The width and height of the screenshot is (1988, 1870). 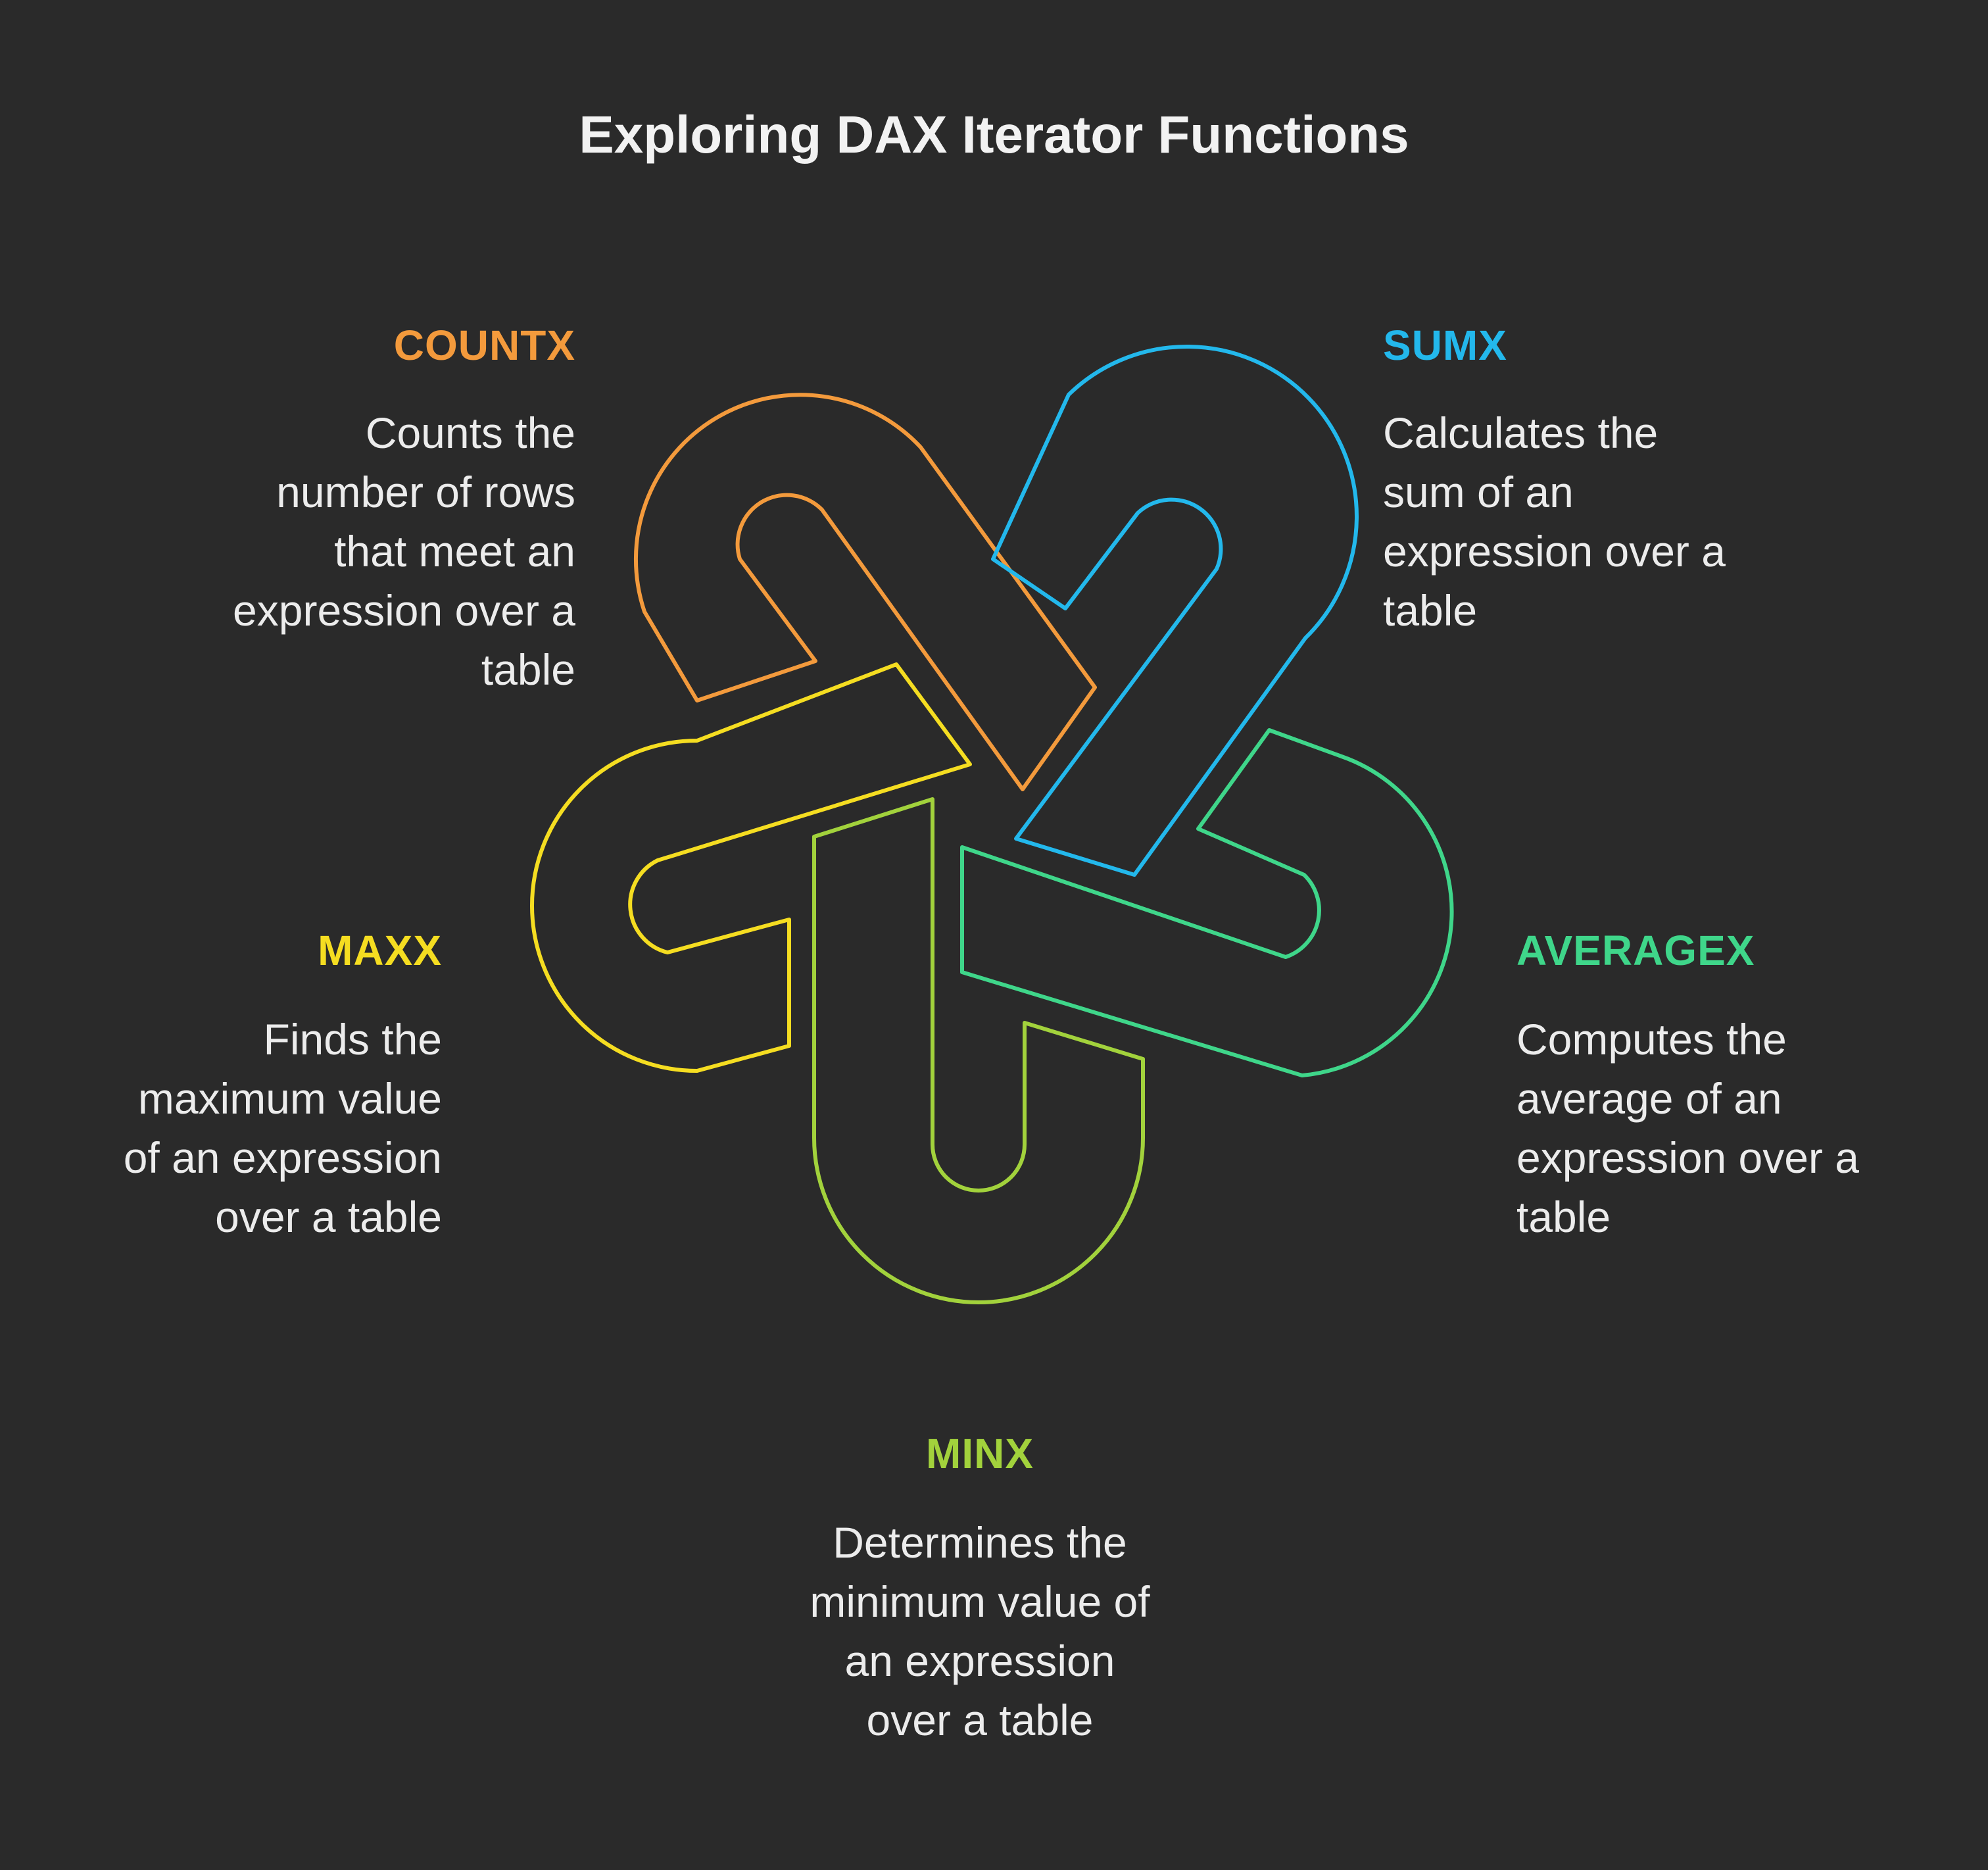 I want to click on countx-arm, so click(x=865, y=592).